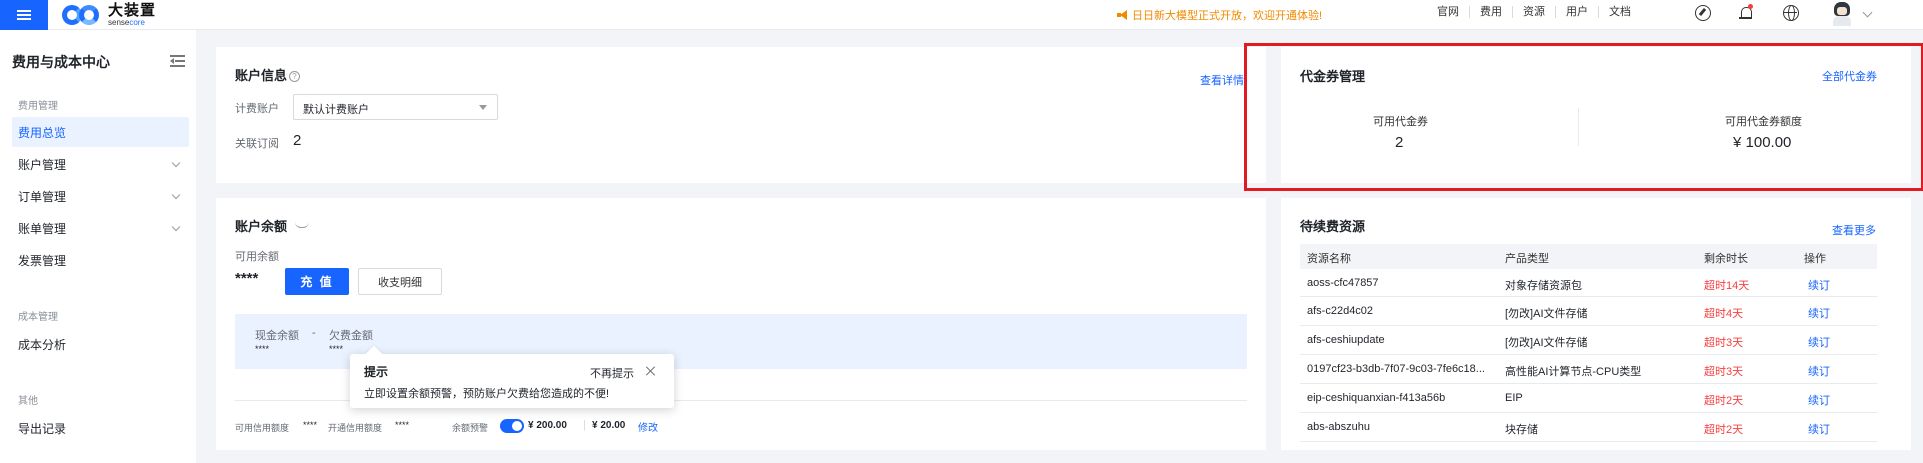  Describe the element at coordinates (177, 61) in the screenshot. I see `collapse-sidebar-icon` at that location.